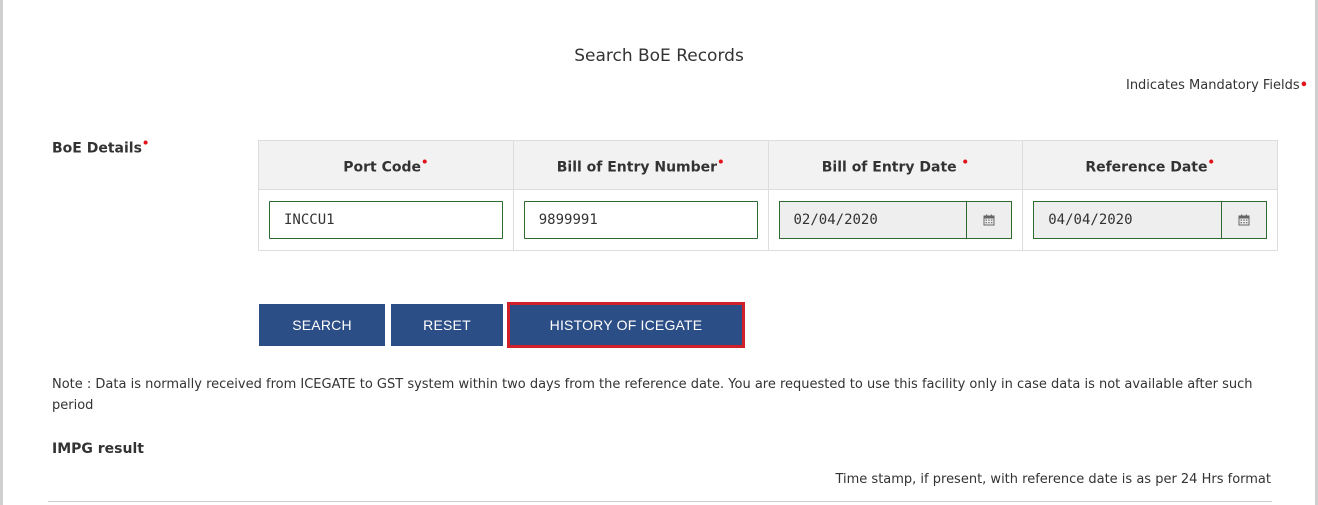 The image size is (1318, 505). I want to click on boe-number-input, so click(640, 220).